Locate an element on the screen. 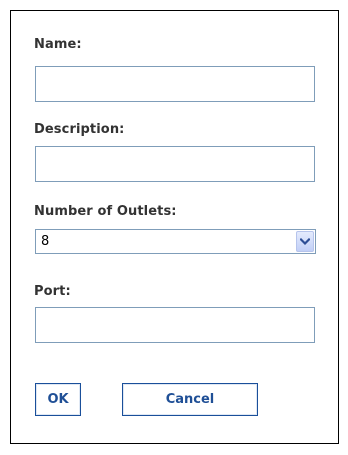  cancel-button: Cancel is located at coordinates (190, 399).